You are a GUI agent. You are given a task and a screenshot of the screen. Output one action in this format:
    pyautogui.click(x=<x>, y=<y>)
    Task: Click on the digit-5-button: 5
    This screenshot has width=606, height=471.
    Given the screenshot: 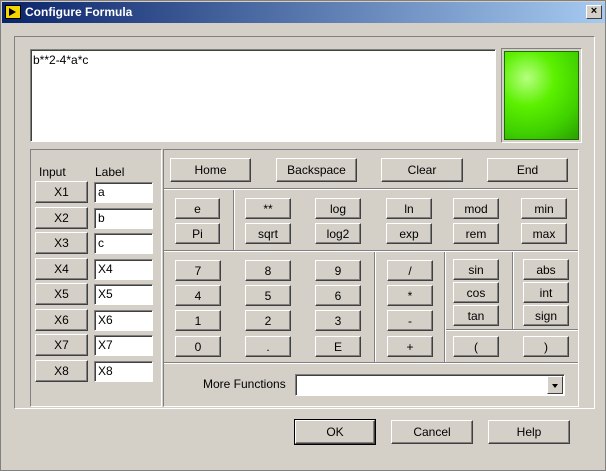 What is the action you would take?
    pyautogui.click(x=268, y=295)
    